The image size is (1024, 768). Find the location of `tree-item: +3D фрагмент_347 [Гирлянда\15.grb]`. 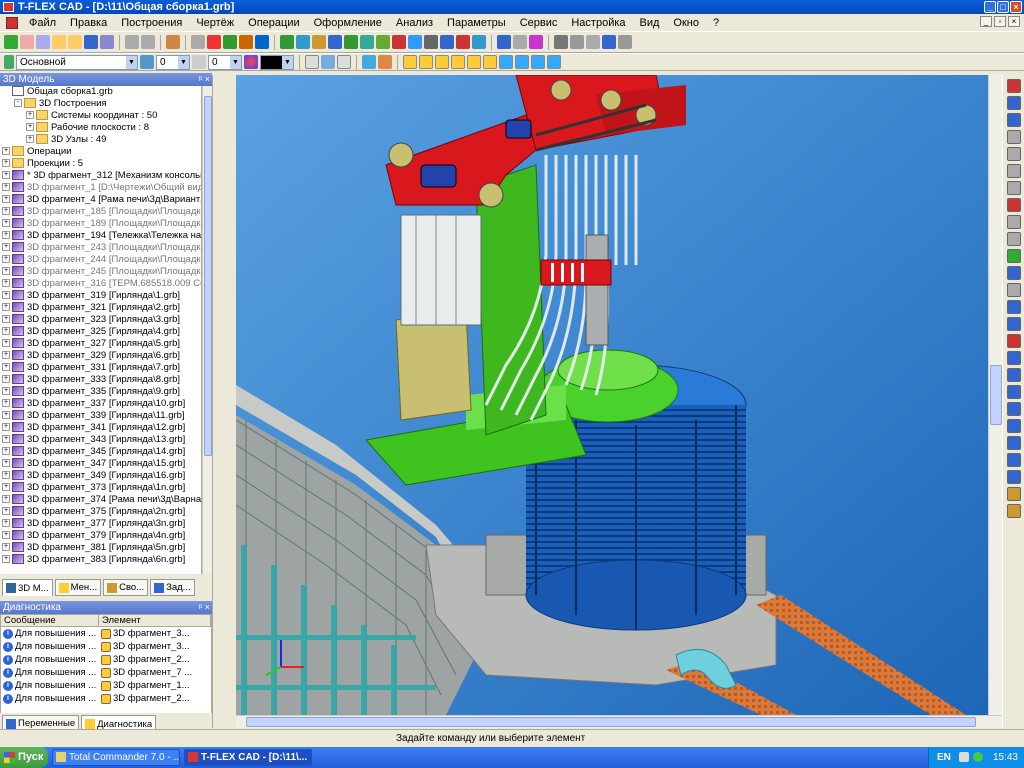

tree-item: +3D фрагмент_347 [Гирлянда\15.grb] is located at coordinates (100, 464).